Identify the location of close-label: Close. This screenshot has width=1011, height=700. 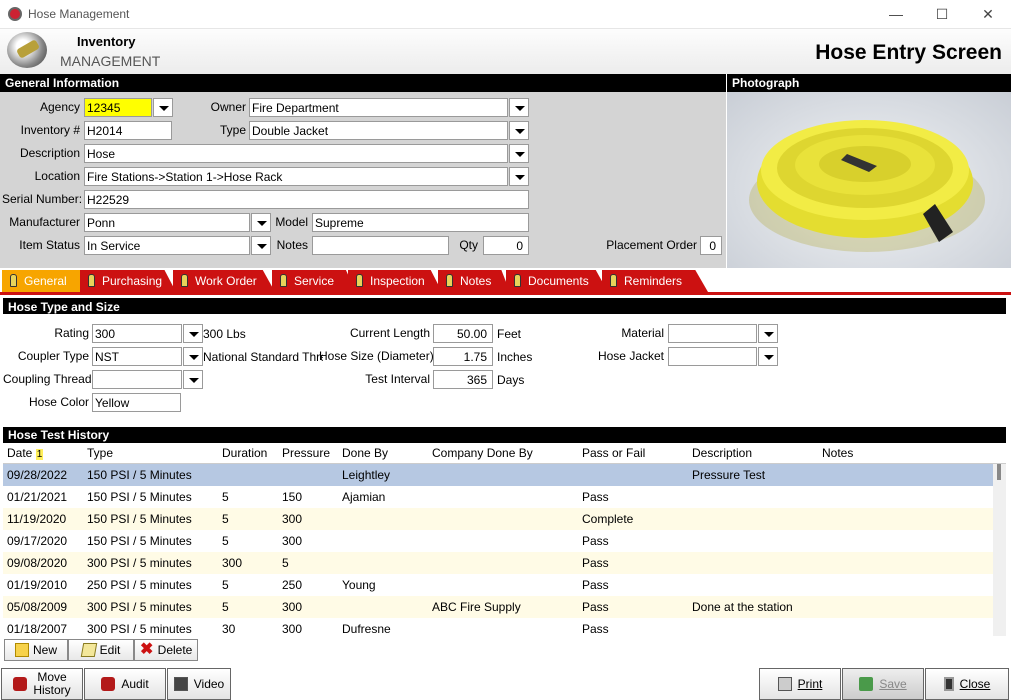
(975, 683).